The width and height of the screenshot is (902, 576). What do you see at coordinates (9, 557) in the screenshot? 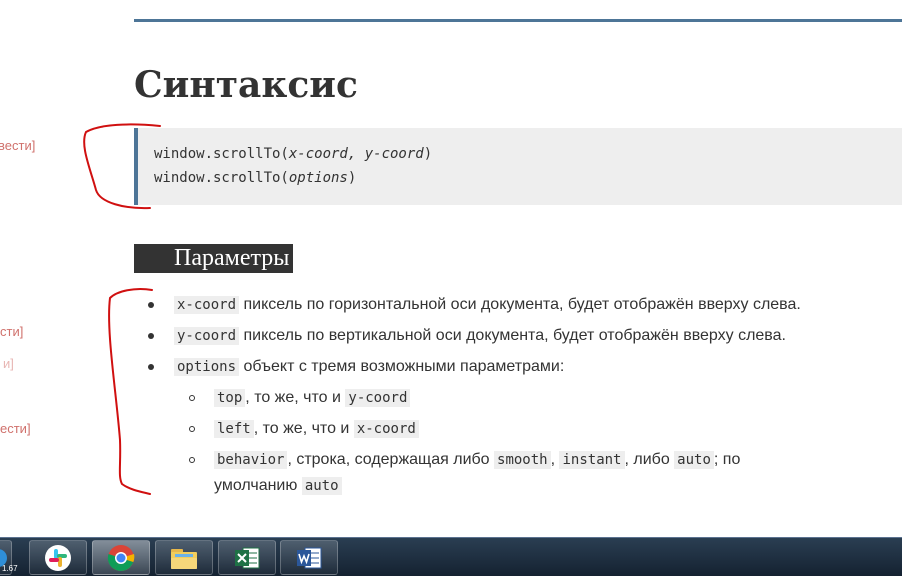
I see `taskbar-button-partial: 1.67` at bounding box center [9, 557].